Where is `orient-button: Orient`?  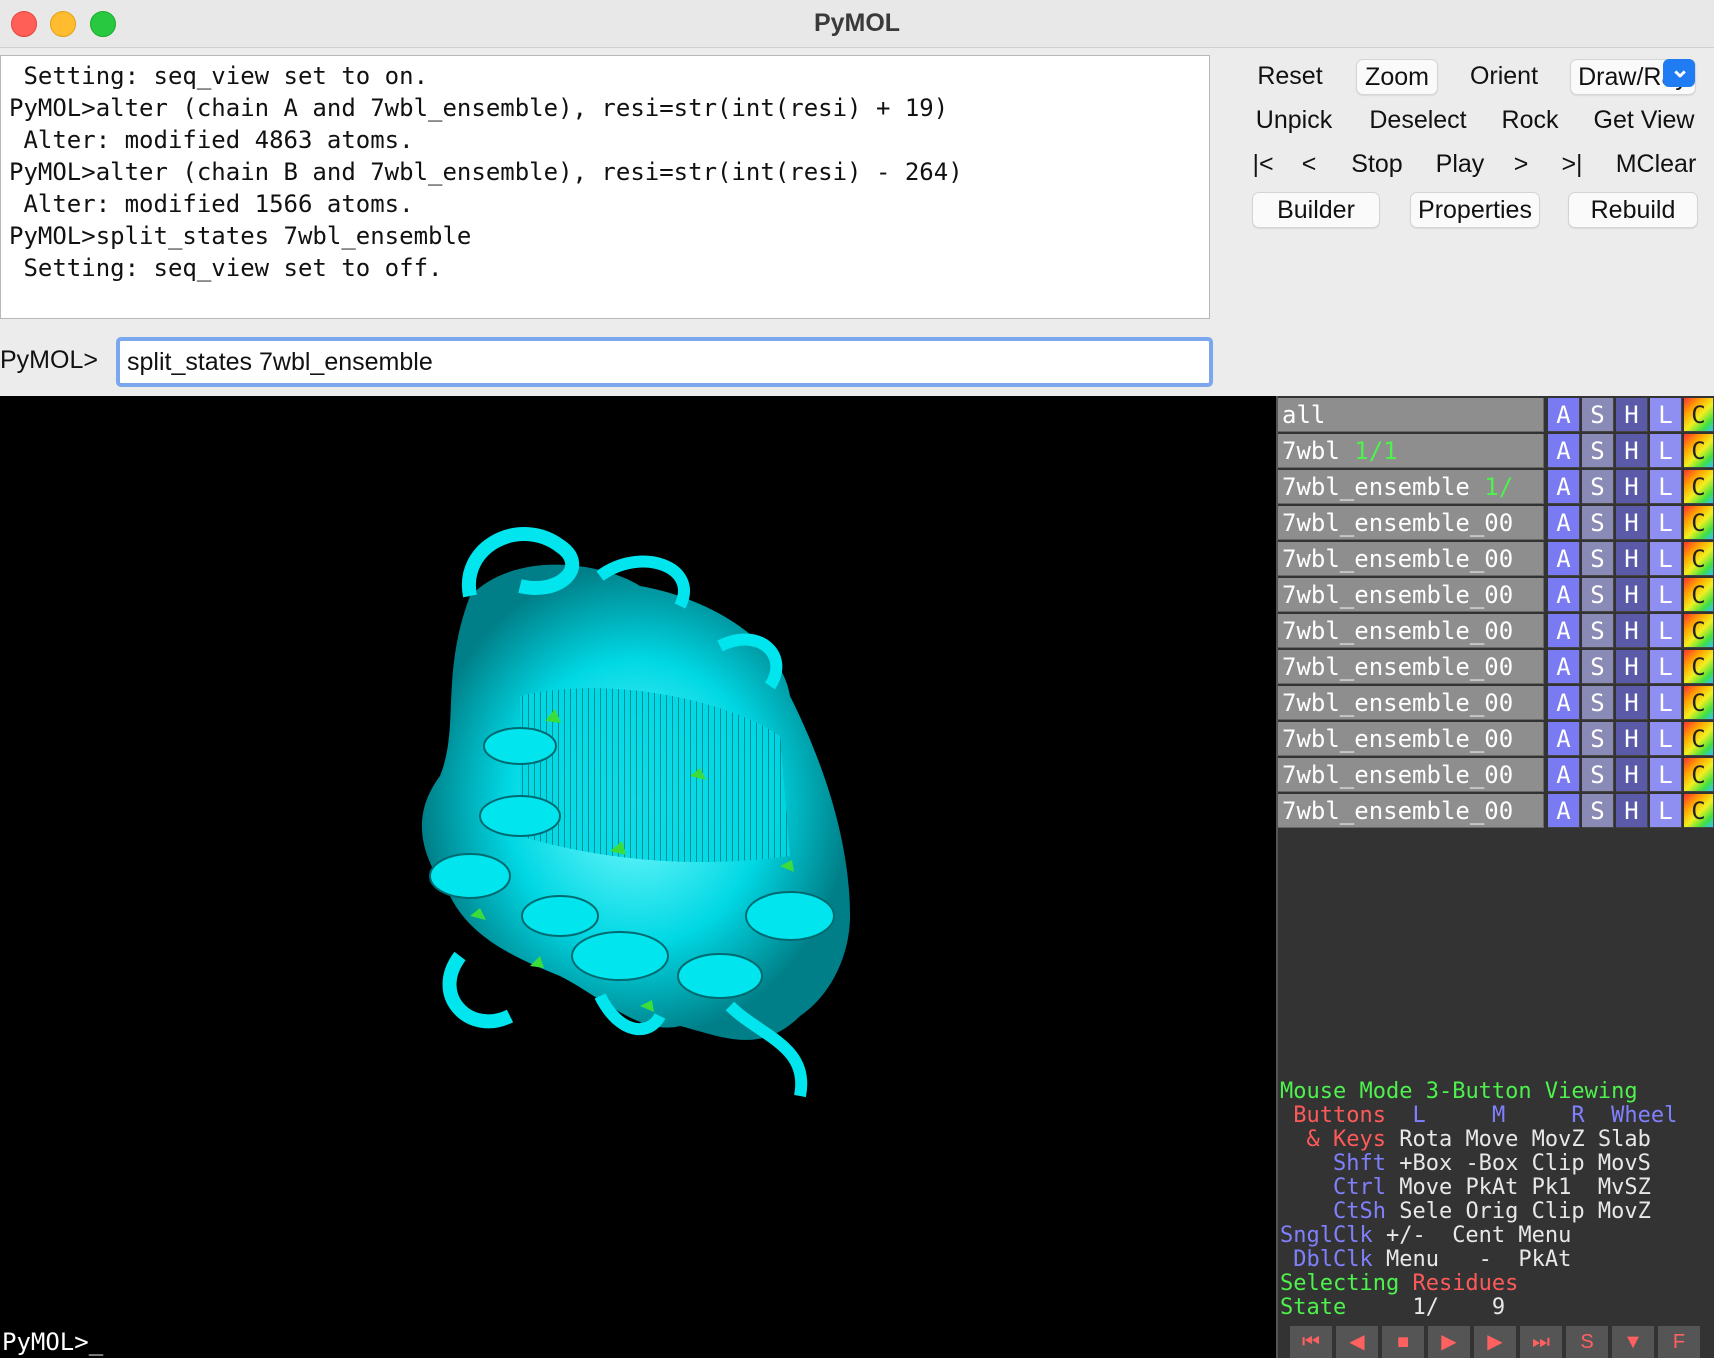 orient-button: Orient is located at coordinates (1504, 77).